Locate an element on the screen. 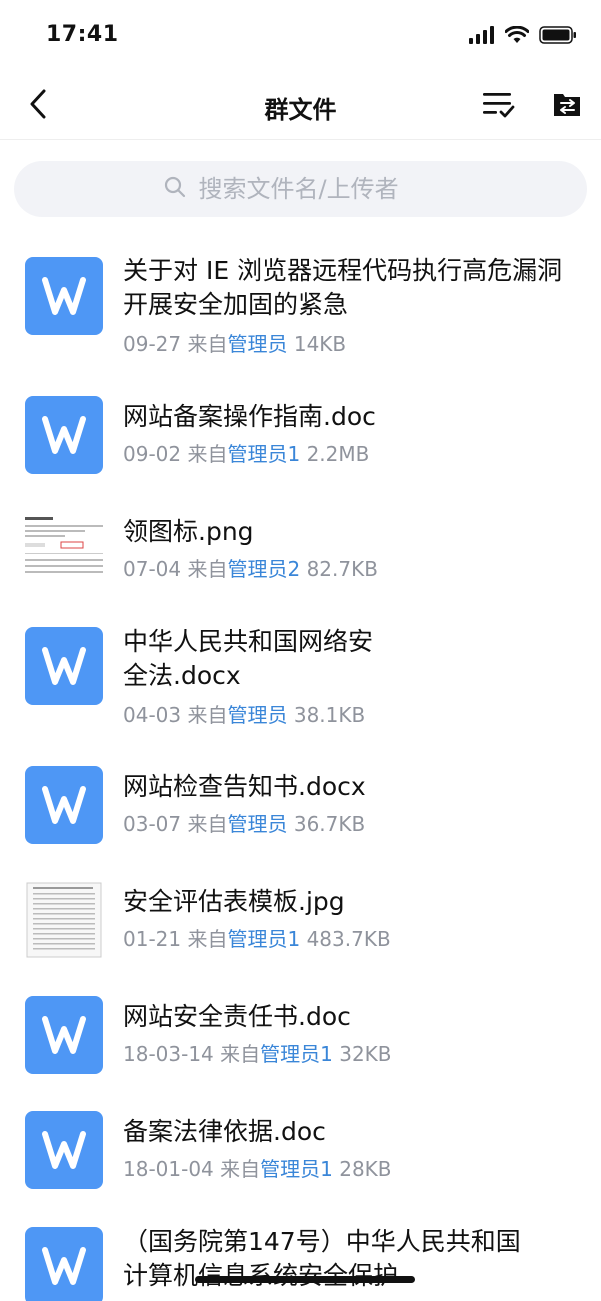 This screenshot has height=1301, width=601. file-meta: 03-07 来自管理员 36.7KB is located at coordinates (244, 824).